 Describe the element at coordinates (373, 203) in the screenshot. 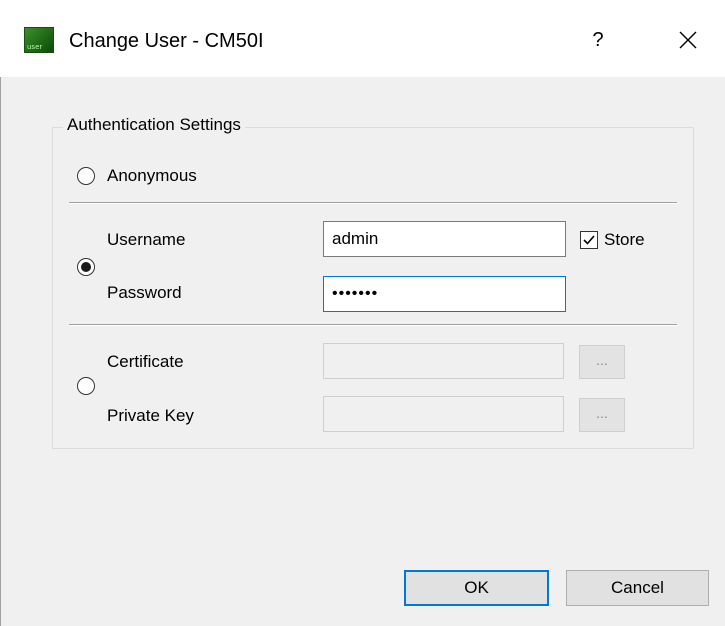

I see `separator-top` at that location.